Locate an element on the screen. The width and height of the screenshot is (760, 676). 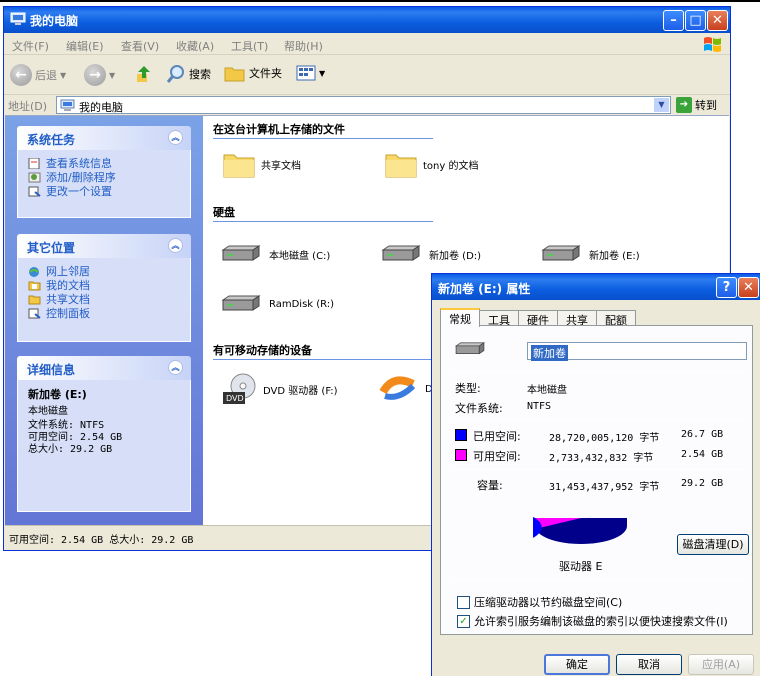
ok-button: 确定 is located at coordinates (577, 664).